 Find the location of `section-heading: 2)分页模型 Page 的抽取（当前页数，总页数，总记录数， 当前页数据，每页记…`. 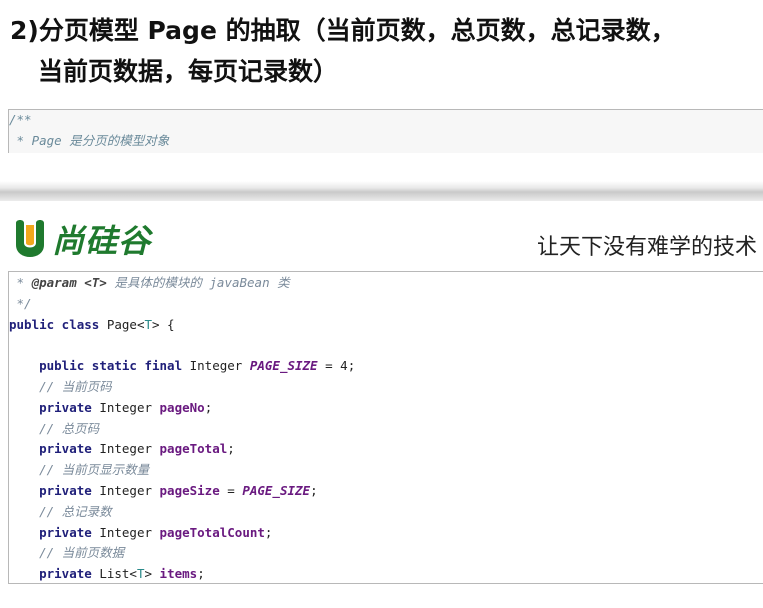

section-heading: 2)分页模型 Page 的抽取（当前页数，总页数，总记录数， 当前页数据，每页记… is located at coordinates (343, 51).